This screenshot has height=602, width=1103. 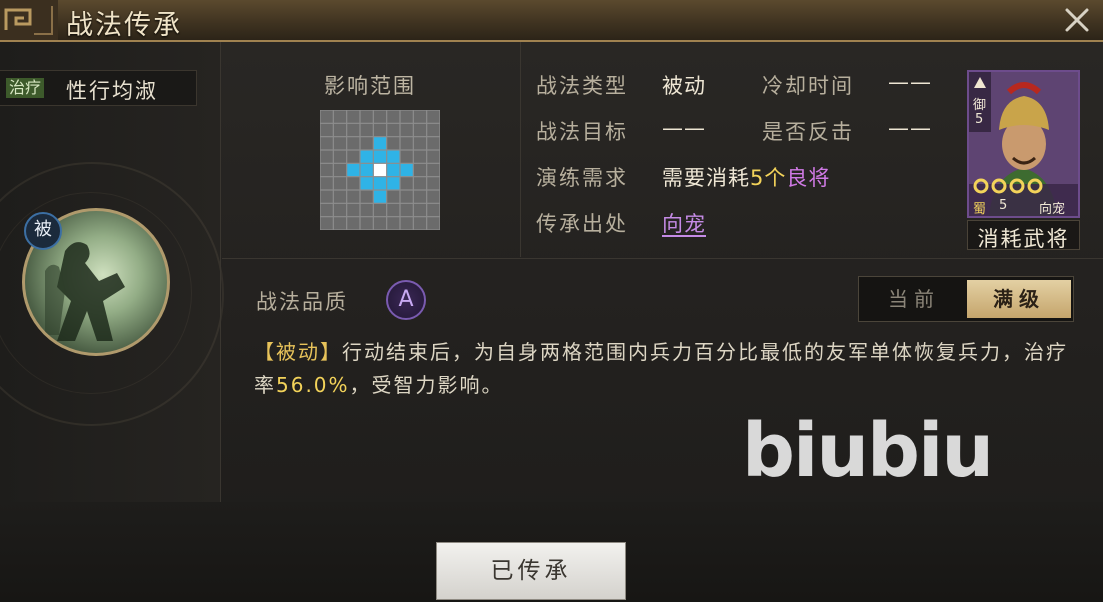 What do you see at coordinates (29, 20) in the screenshot?
I see `title-ornament-icon` at bounding box center [29, 20].